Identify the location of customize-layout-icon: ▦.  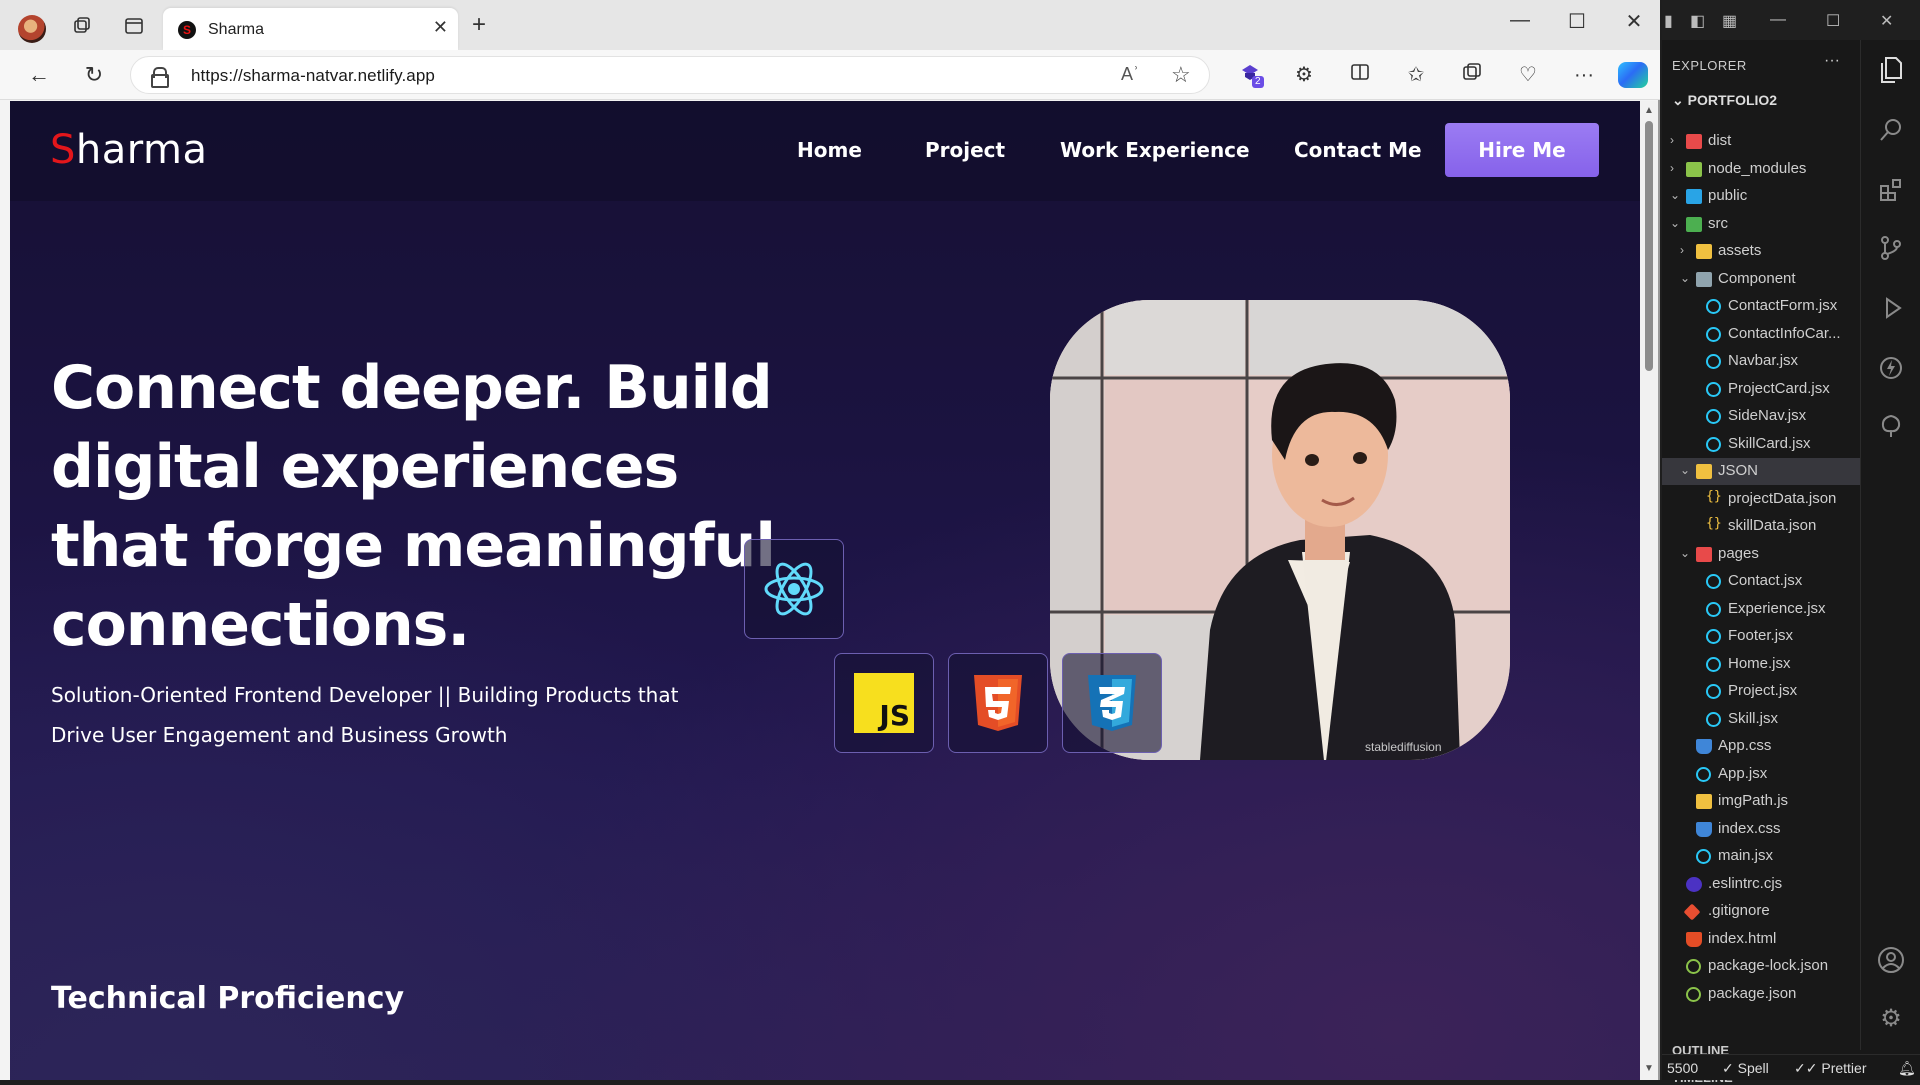
(1729, 21).